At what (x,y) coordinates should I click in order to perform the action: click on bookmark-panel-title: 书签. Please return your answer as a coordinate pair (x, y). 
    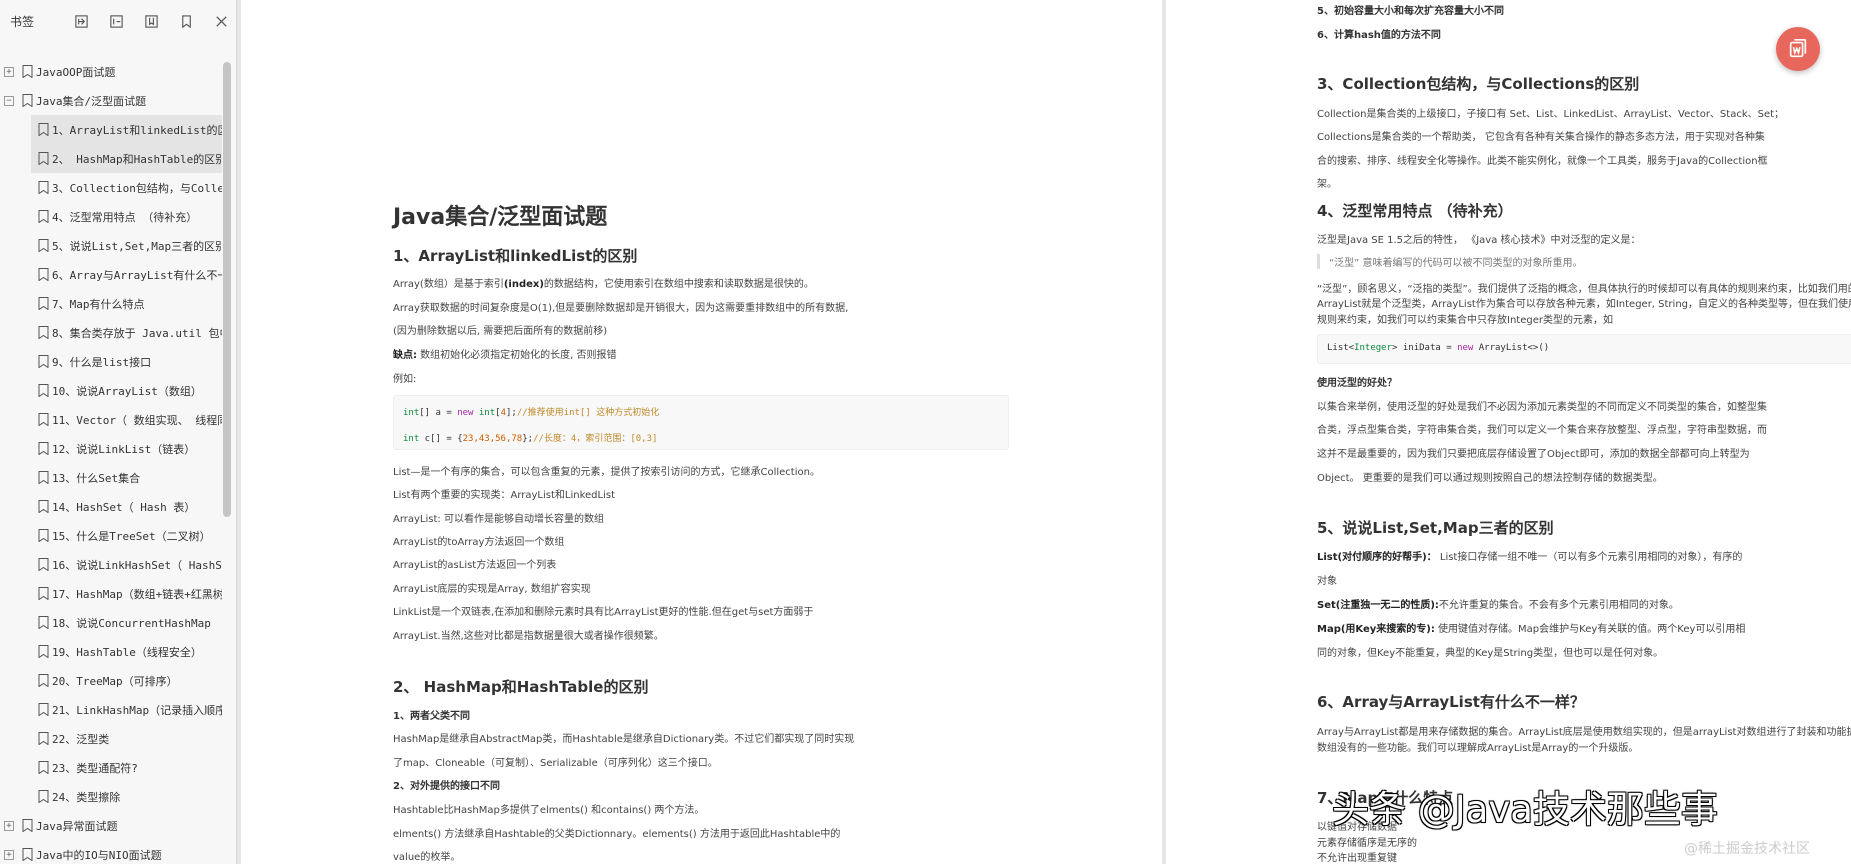
    Looking at the image, I should click on (22, 21).